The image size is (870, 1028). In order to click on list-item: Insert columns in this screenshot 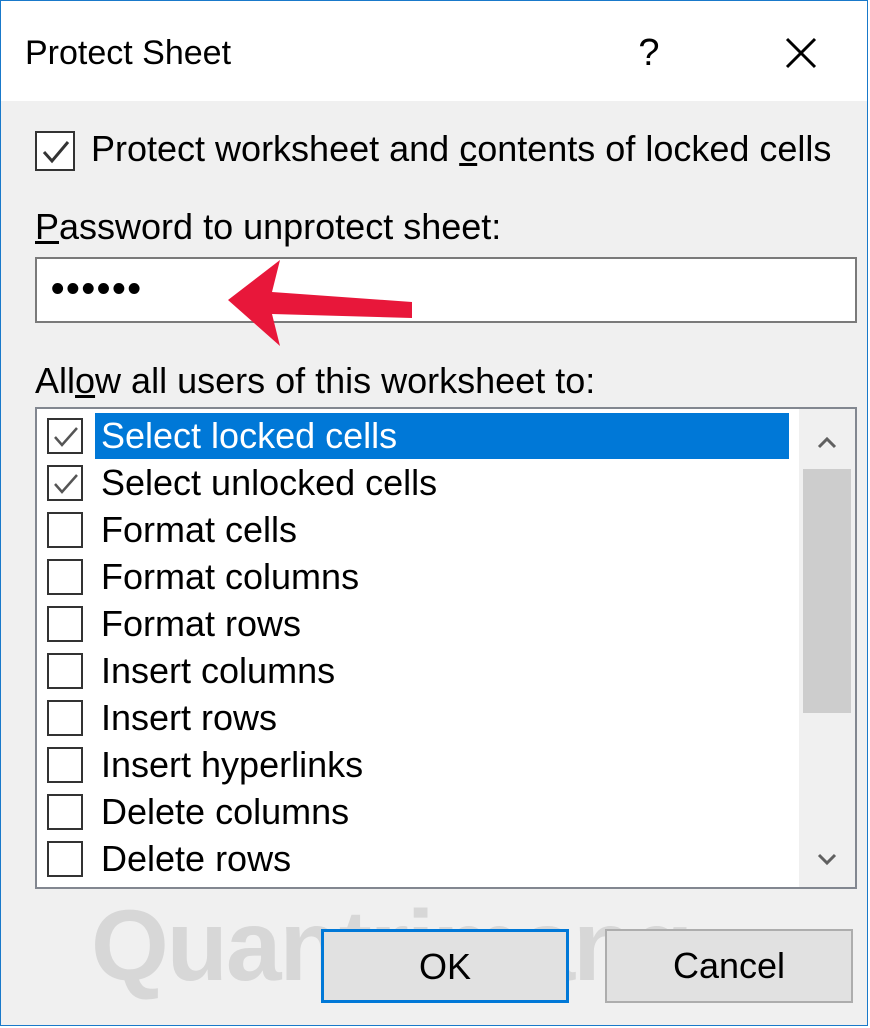, I will do `click(419, 671)`.